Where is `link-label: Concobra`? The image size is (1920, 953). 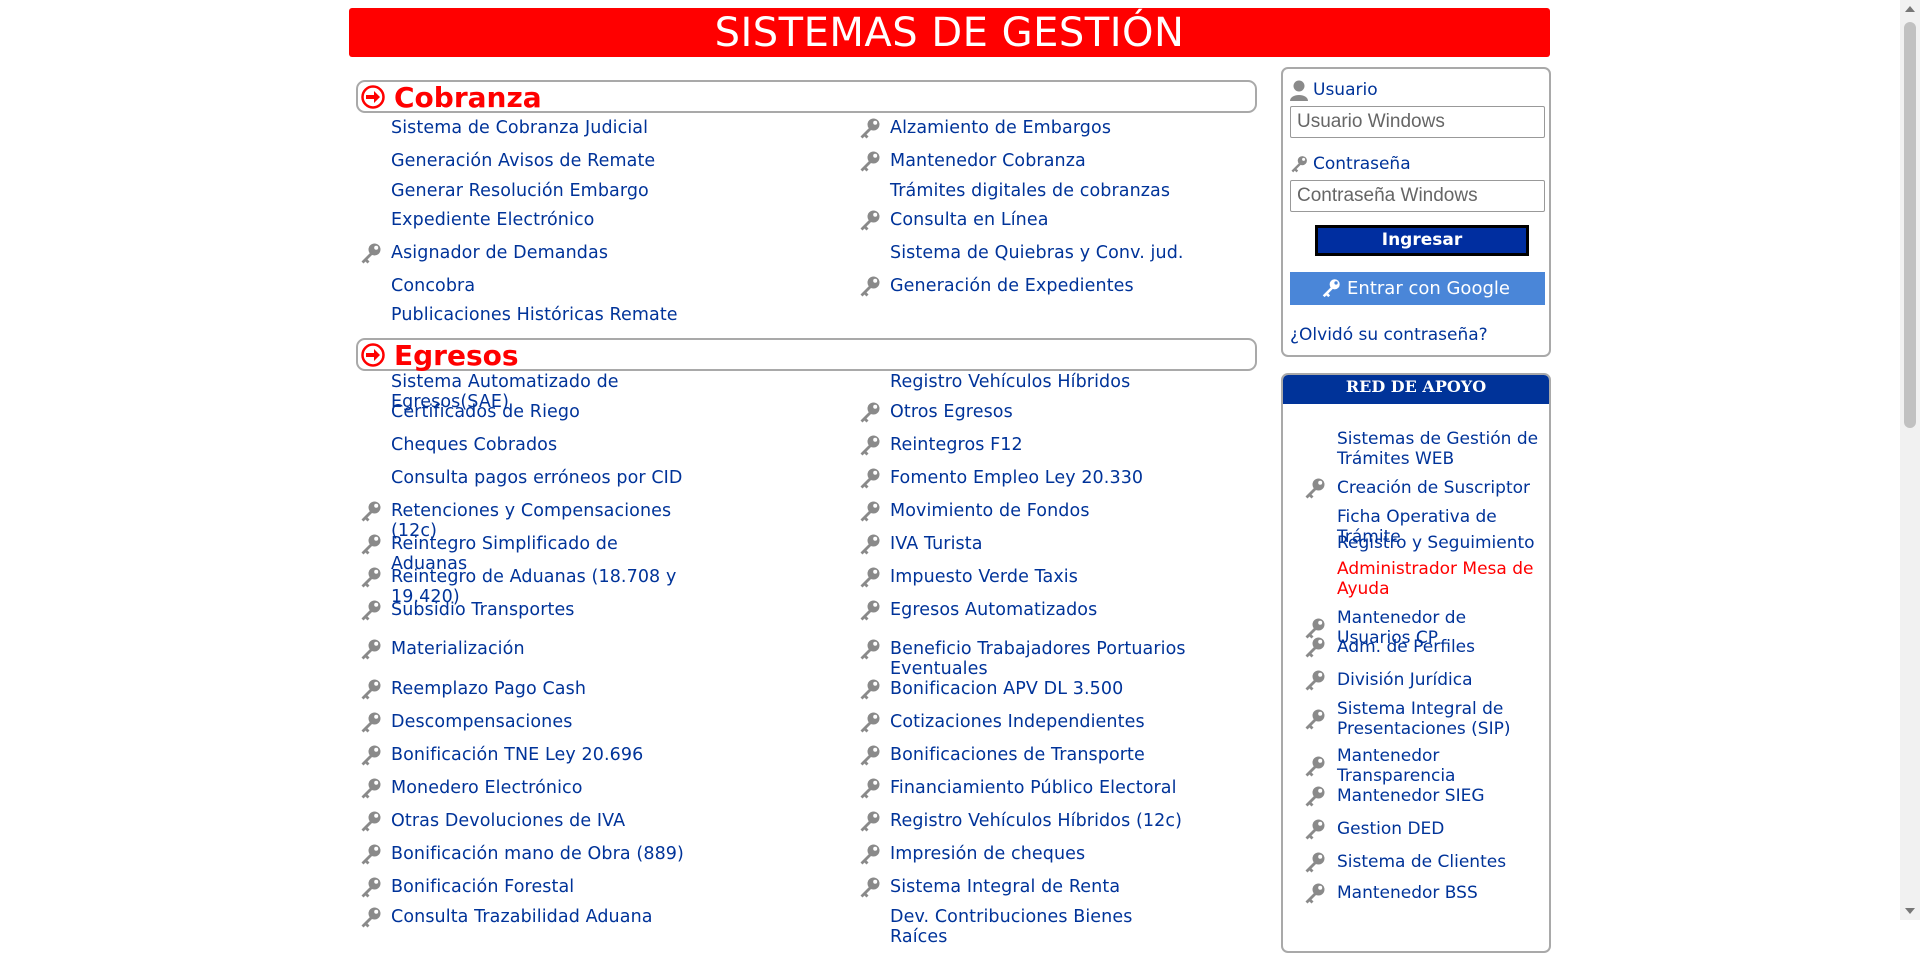 link-label: Concobra is located at coordinates (541, 286).